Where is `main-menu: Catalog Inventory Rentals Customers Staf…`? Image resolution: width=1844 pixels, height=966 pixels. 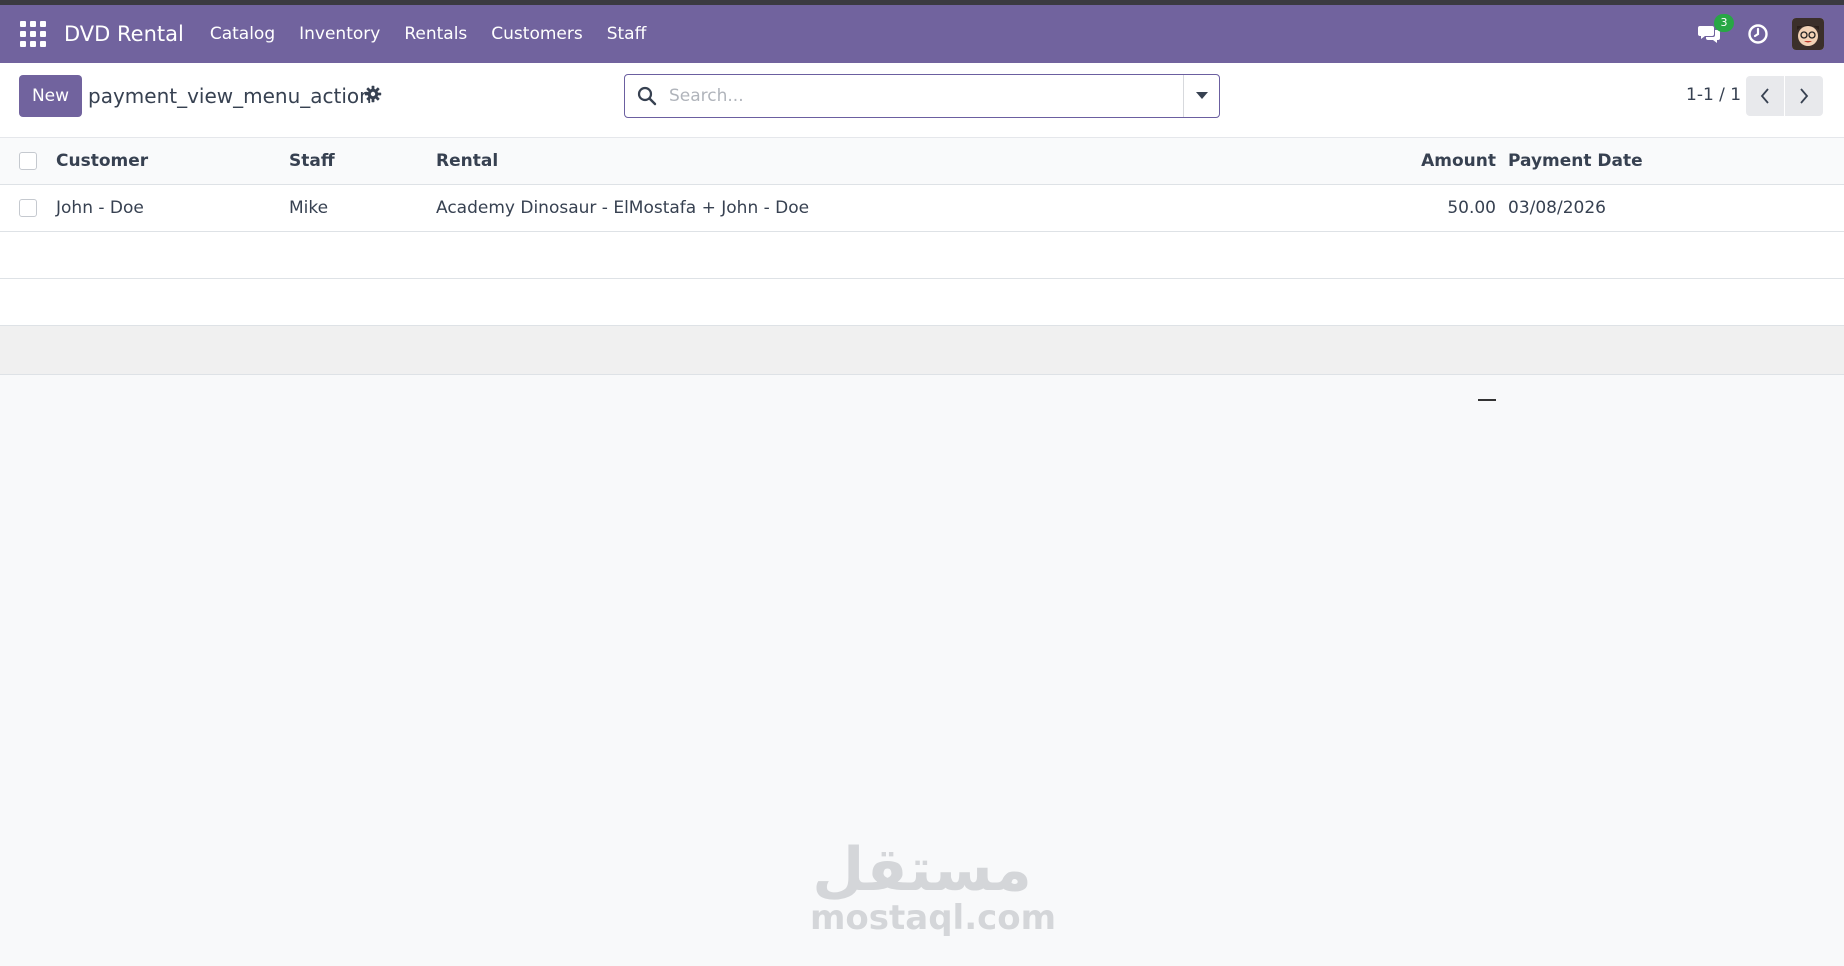
main-menu: Catalog Inventory Rentals Customers Staf… is located at coordinates (428, 34).